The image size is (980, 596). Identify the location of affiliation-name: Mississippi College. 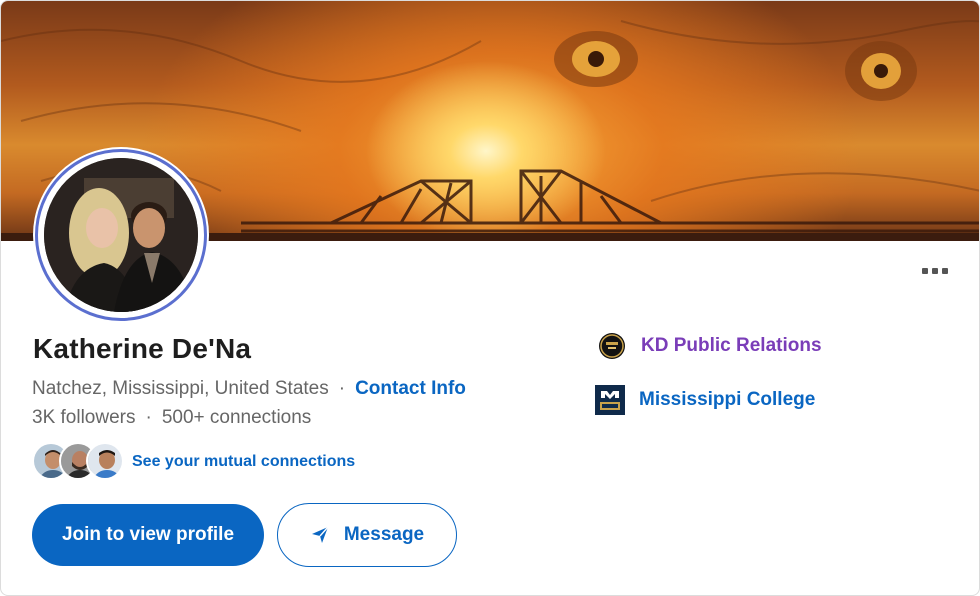
(727, 400).